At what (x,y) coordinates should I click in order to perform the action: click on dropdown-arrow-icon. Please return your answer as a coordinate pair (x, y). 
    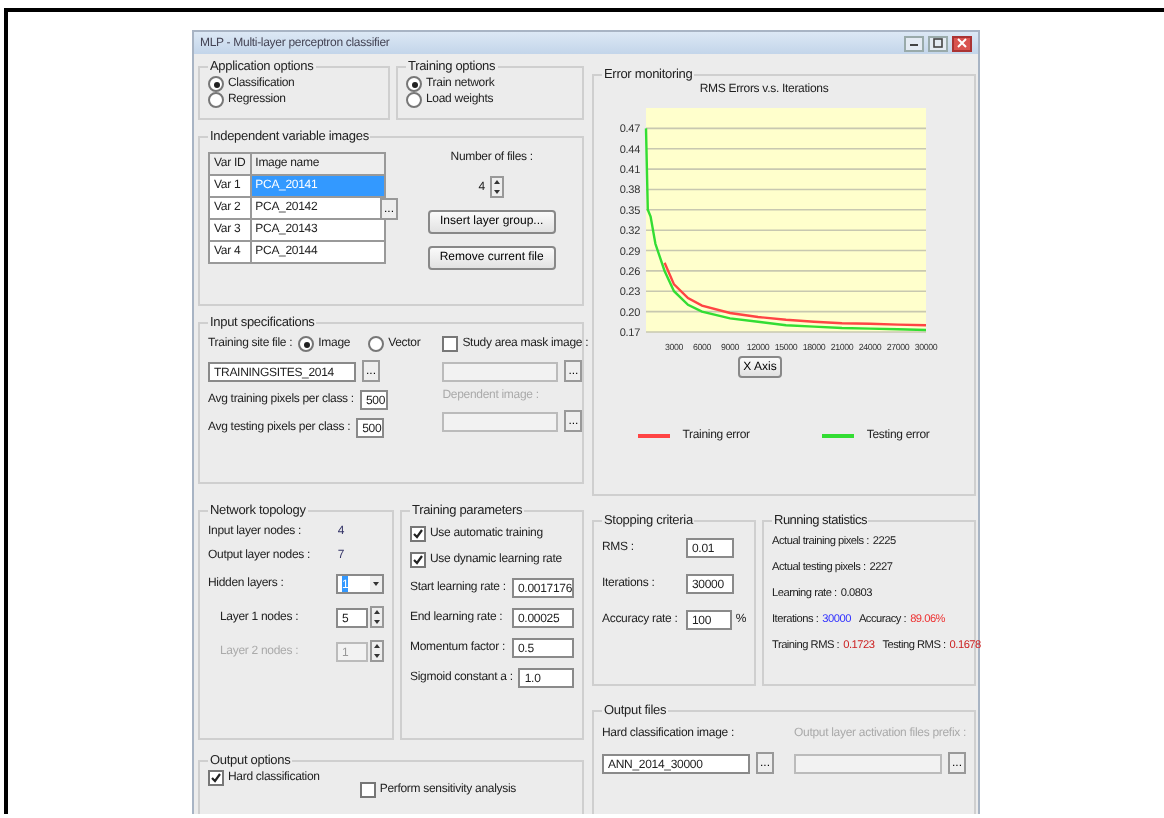
    Looking at the image, I should click on (376, 584).